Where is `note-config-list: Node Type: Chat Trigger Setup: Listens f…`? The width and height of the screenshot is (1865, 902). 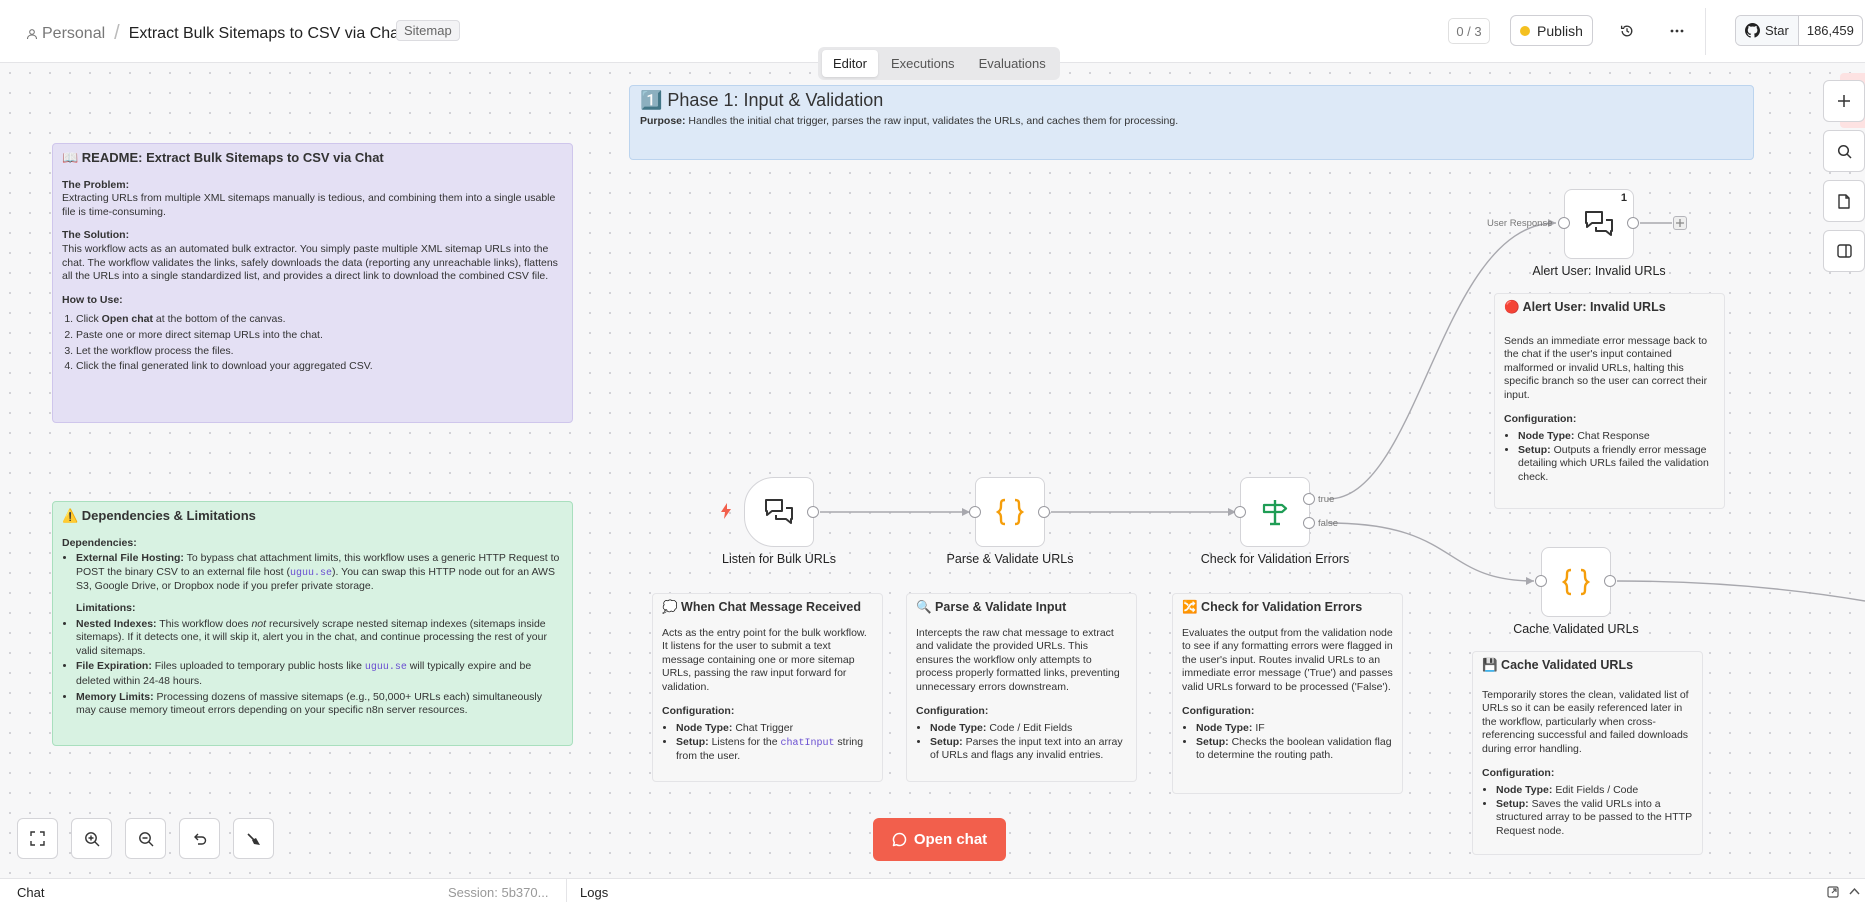
note-config-list: Node Type: Chat Trigger Setup: Listens f… is located at coordinates (774, 743).